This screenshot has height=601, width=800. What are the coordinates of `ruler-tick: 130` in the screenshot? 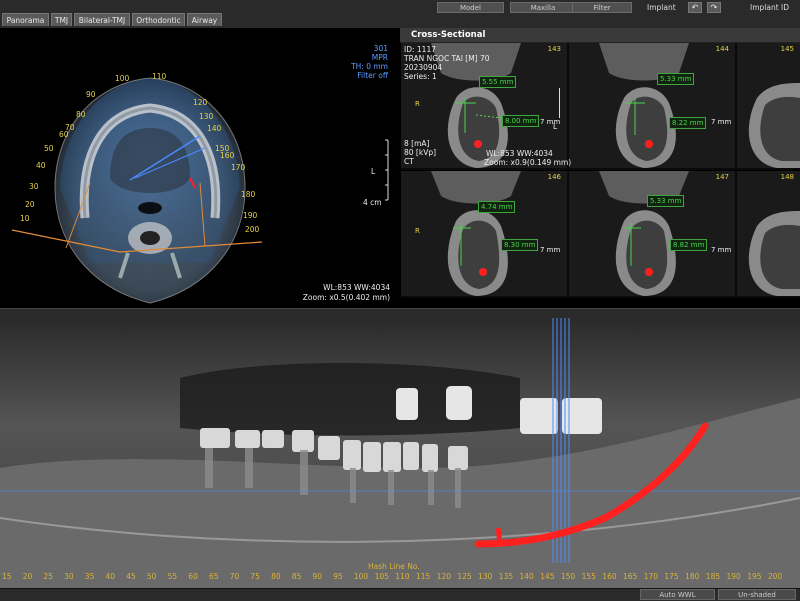 It's located at (485, 576).